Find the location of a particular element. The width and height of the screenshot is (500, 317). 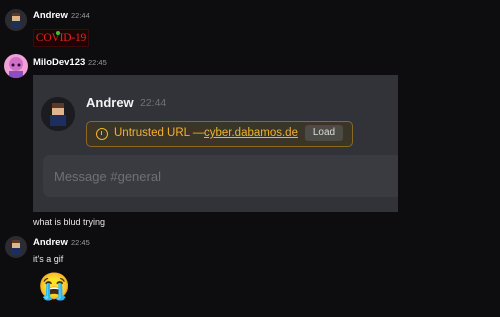

untrusted-url-warning: Untrusted URL — cyber.dabamos.de Load is located at coordinates (219, 134).